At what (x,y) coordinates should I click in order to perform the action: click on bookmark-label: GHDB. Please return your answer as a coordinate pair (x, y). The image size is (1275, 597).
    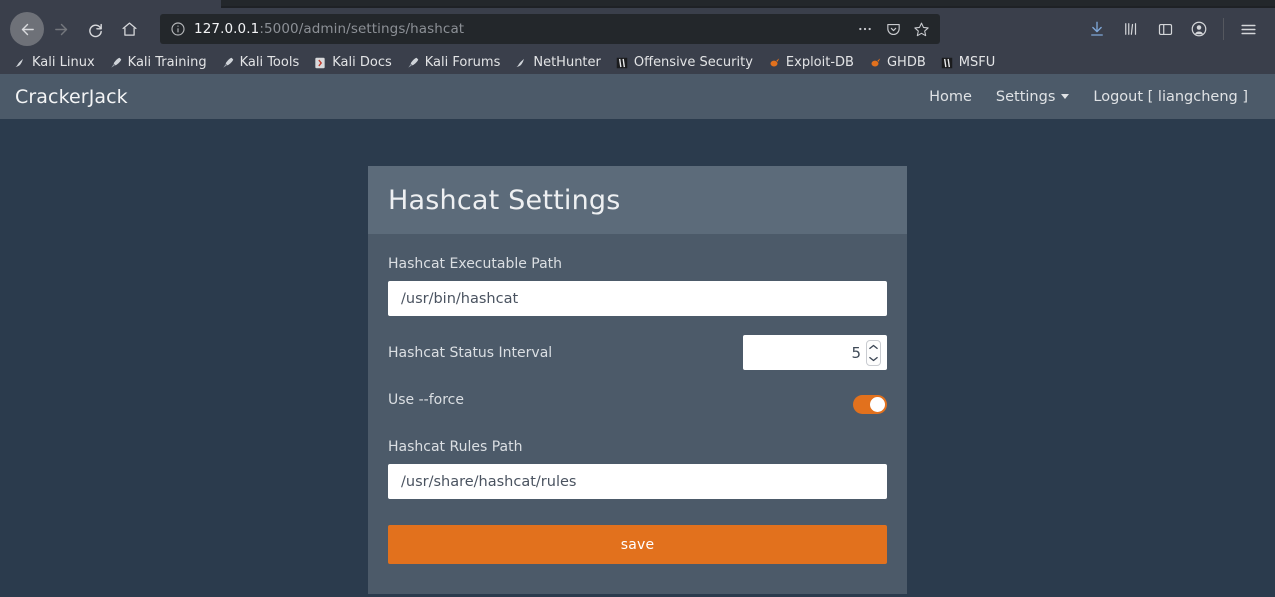
    Looking at the image, I should click on (906, 62).